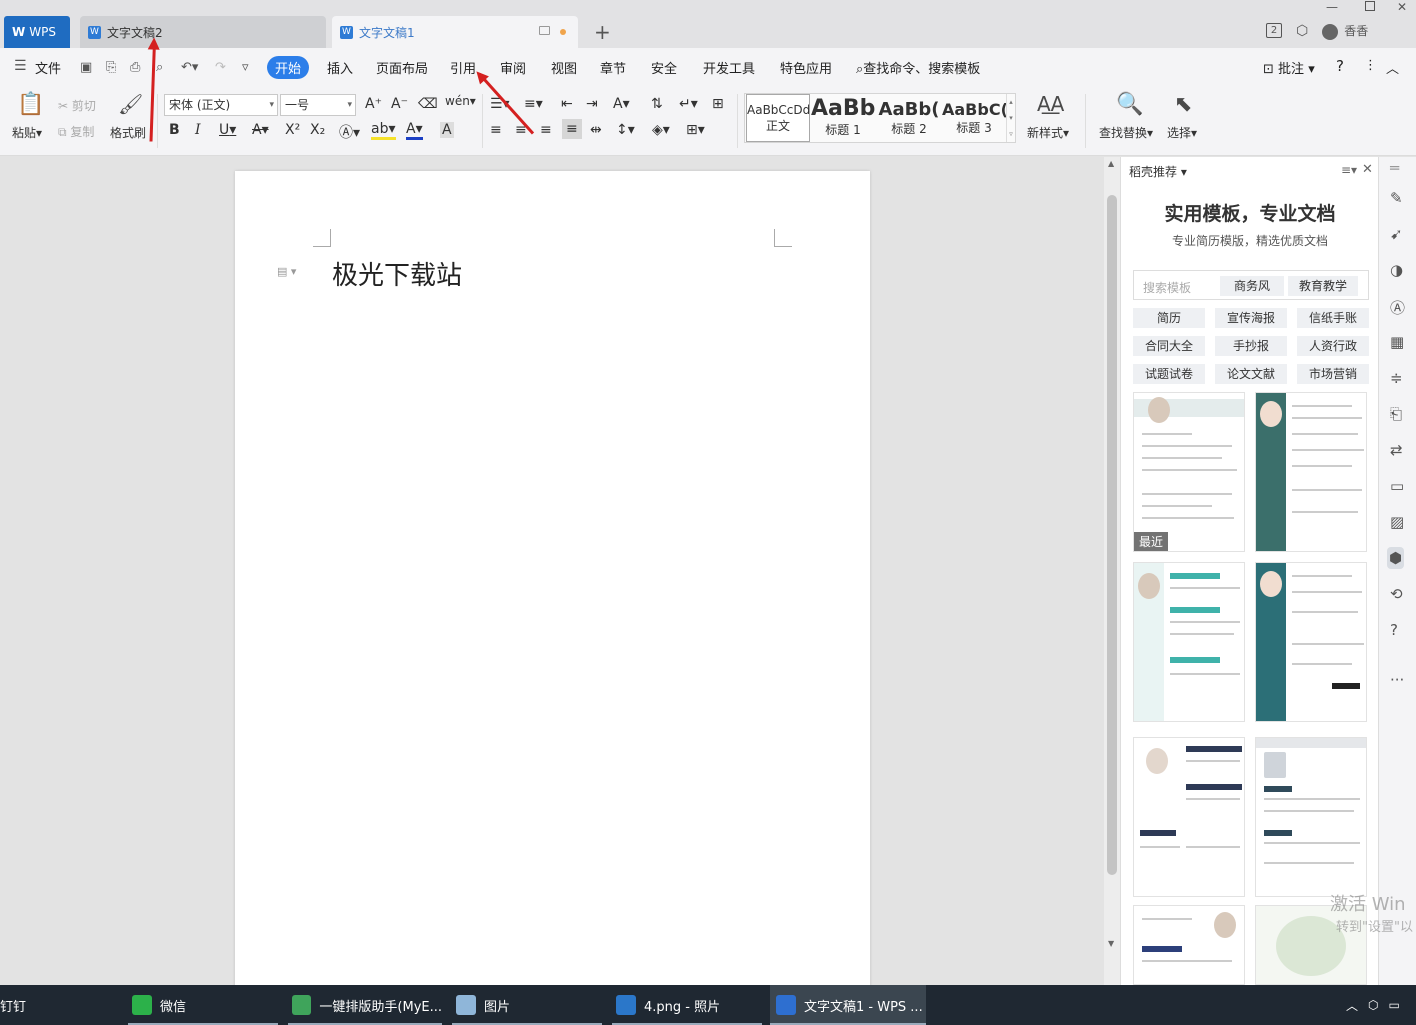  Describe the element at coordinates (286, 271) in the screenshot. I see `paragraph-menu-icon: ▤ ▾` at that location.